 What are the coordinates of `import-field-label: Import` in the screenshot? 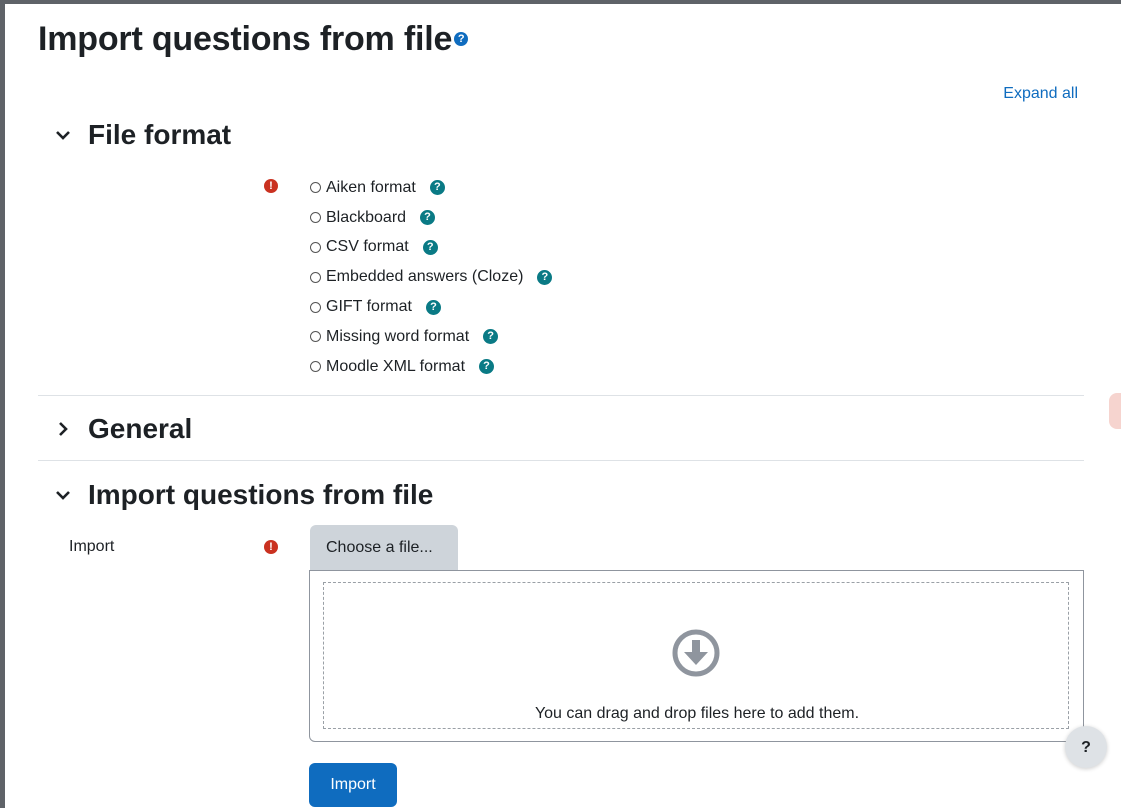 It's located at (92, 546).